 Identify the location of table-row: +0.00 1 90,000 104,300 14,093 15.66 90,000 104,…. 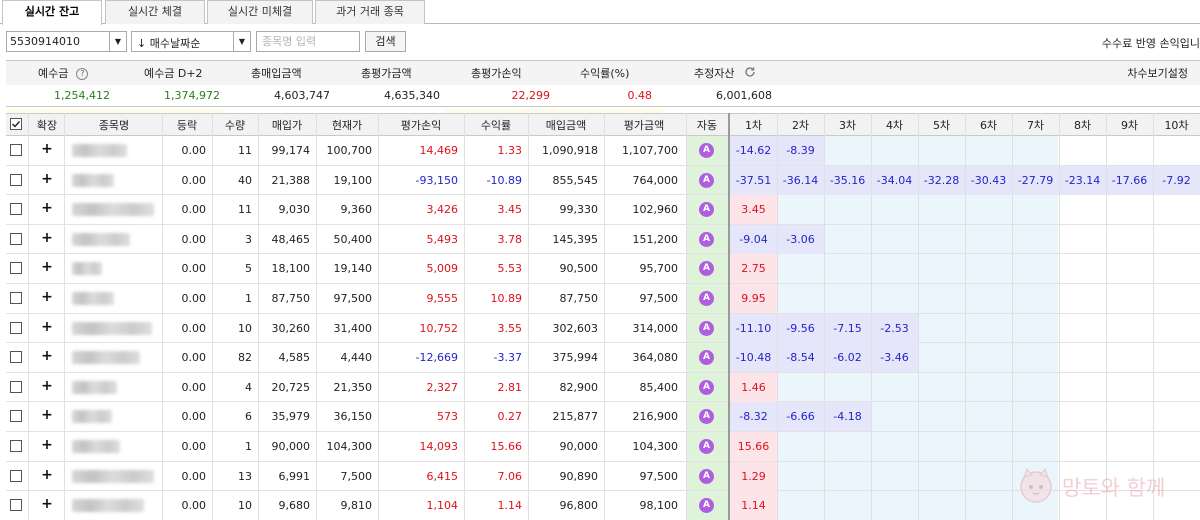
(603, 447).